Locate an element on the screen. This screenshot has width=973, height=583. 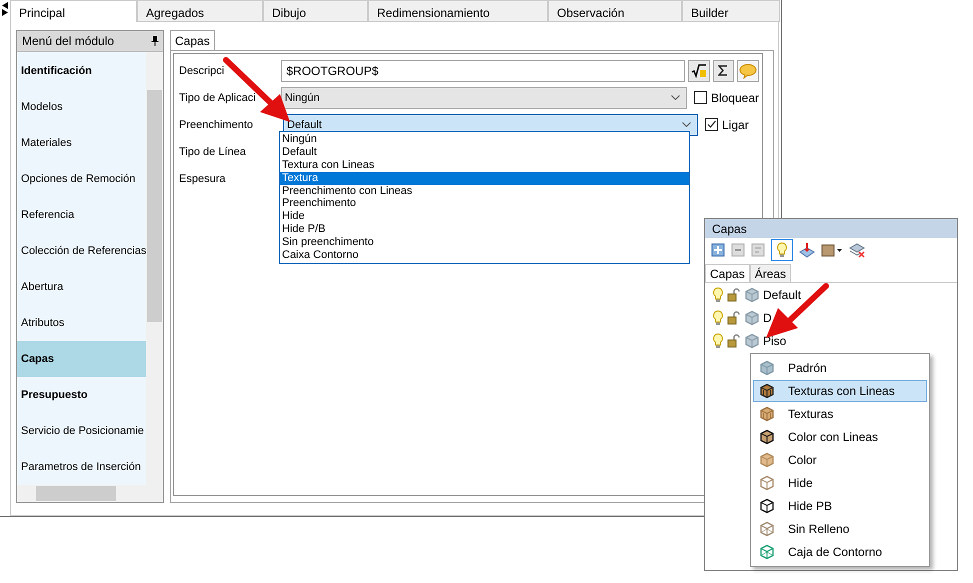
speech-bubble-icon is located at coordinates (748, 70).